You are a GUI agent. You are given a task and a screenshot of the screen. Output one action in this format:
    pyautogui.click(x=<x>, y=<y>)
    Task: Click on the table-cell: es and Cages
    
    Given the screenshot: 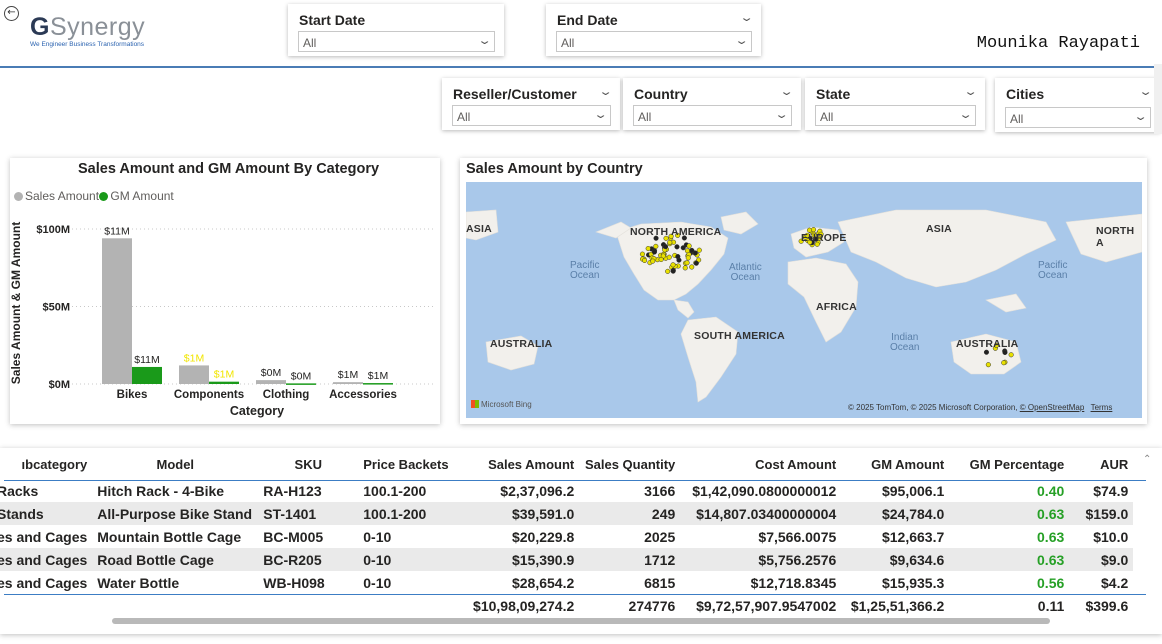 What is the action you would take?
    pyautogui.click(x=44, y=582)
    